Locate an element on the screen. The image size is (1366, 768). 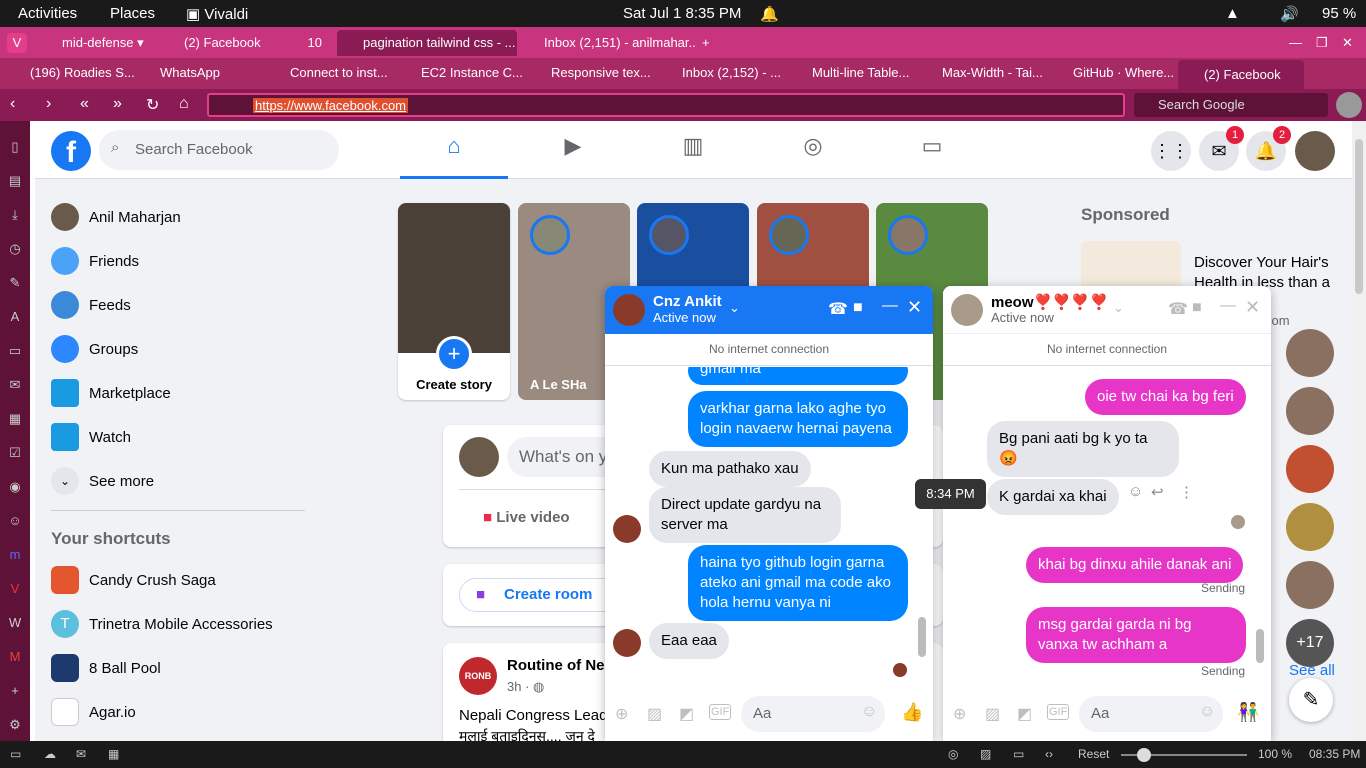
back-icon: ‹ is located at coordinates (12, 104).